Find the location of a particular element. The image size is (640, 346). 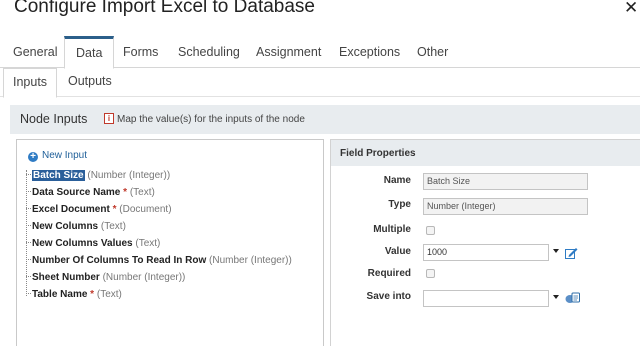

window-title: Configure Import Excel to Database is located at coordinates (164, 8).